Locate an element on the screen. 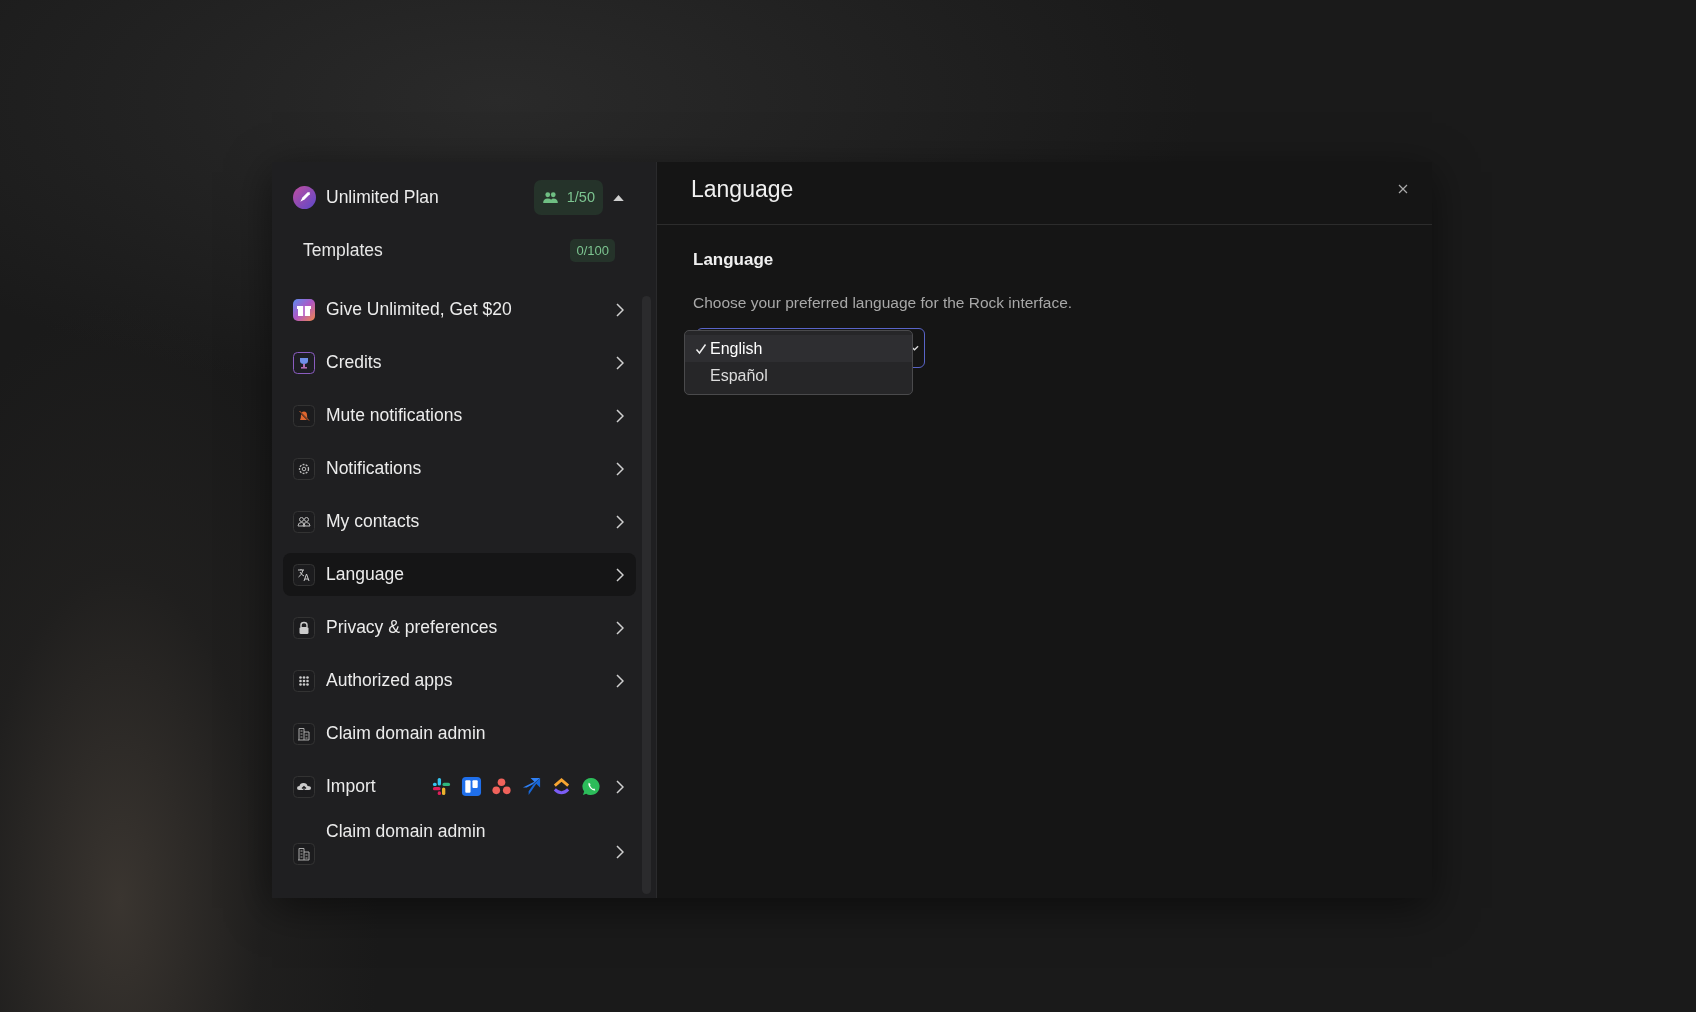 This screenshot has height=1012, width=1696. menu-item: Give Unlimited, Get $20 is located at coordinates (459, 309).